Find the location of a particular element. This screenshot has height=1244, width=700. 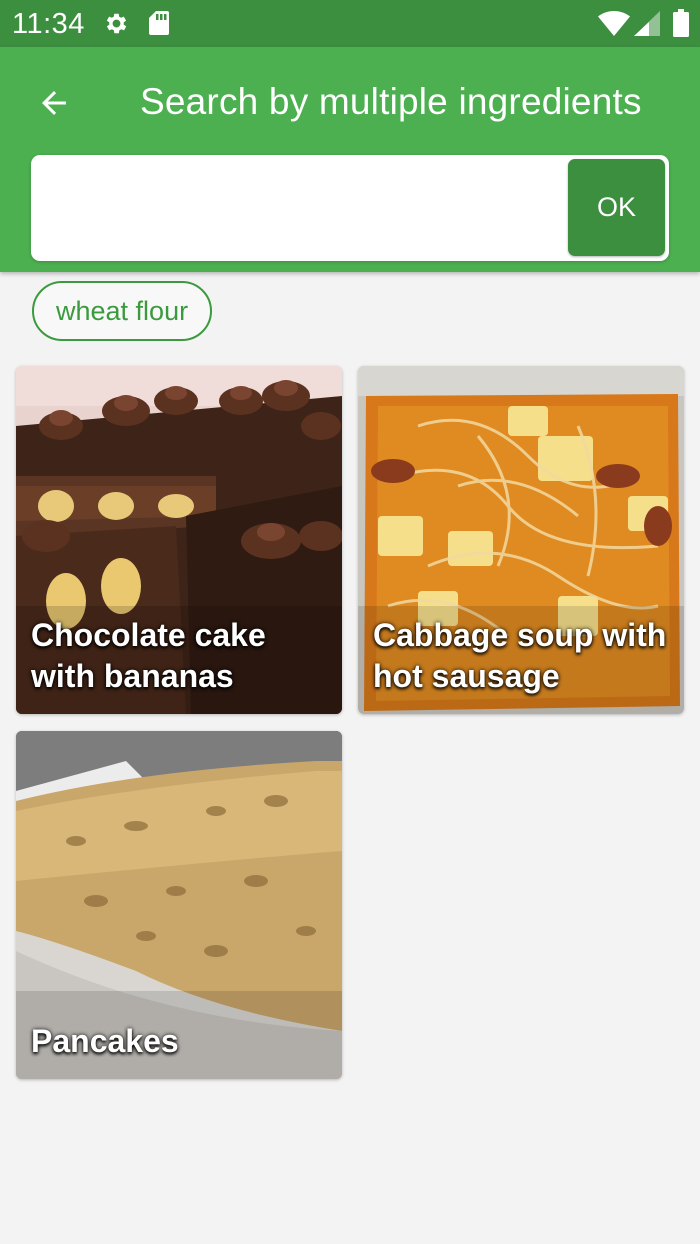

status-bar: 11:34 is located at coordinates (350, 23).